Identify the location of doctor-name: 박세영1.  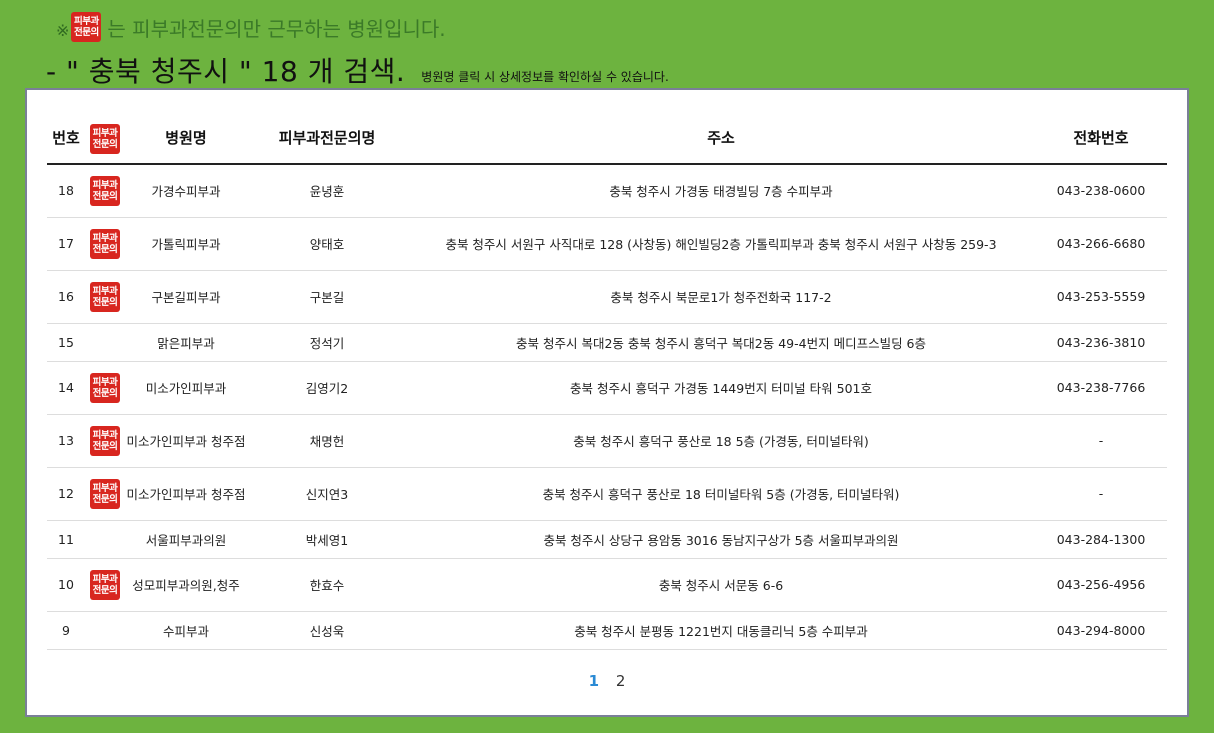
(327, 539).